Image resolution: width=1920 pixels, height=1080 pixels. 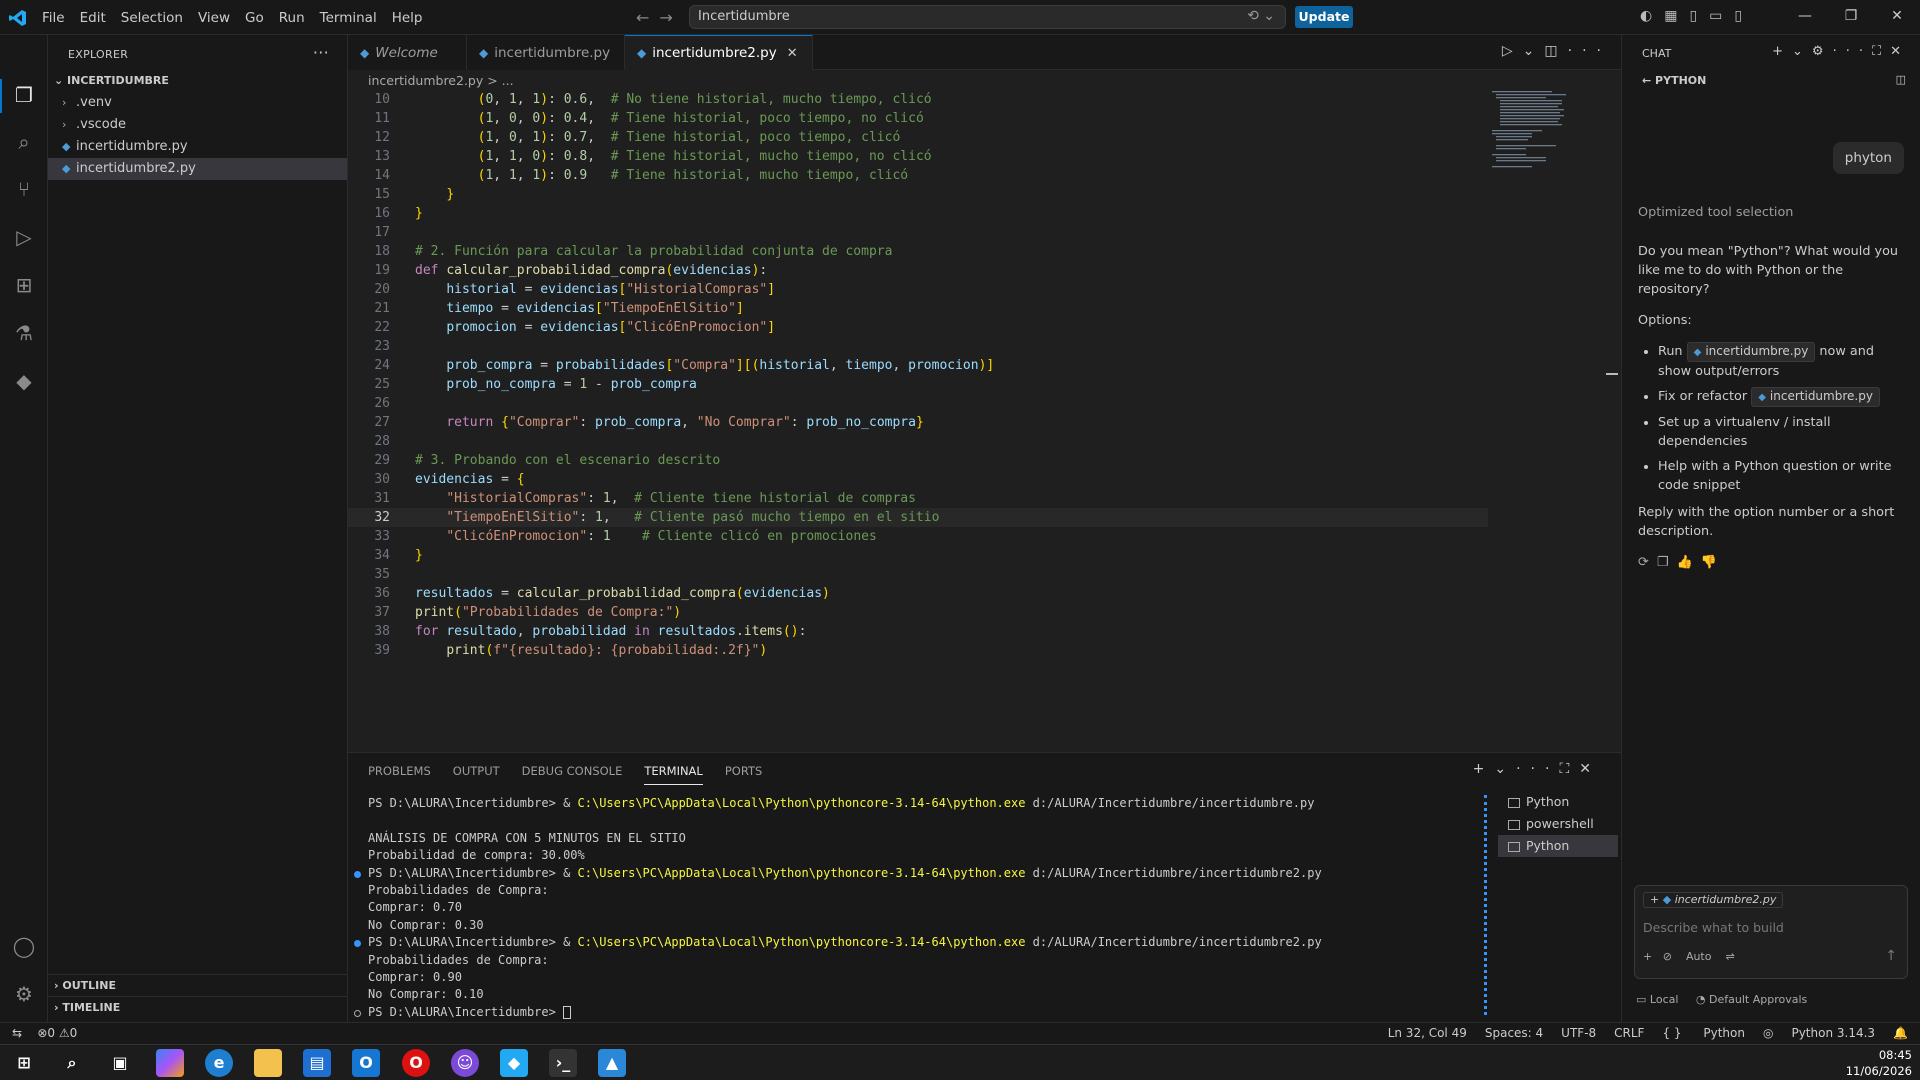 What do you see at coordinates (1558, 802) in the screenshot?
I see `terminal-item-python: Python` at bounding box center [1558, 802].